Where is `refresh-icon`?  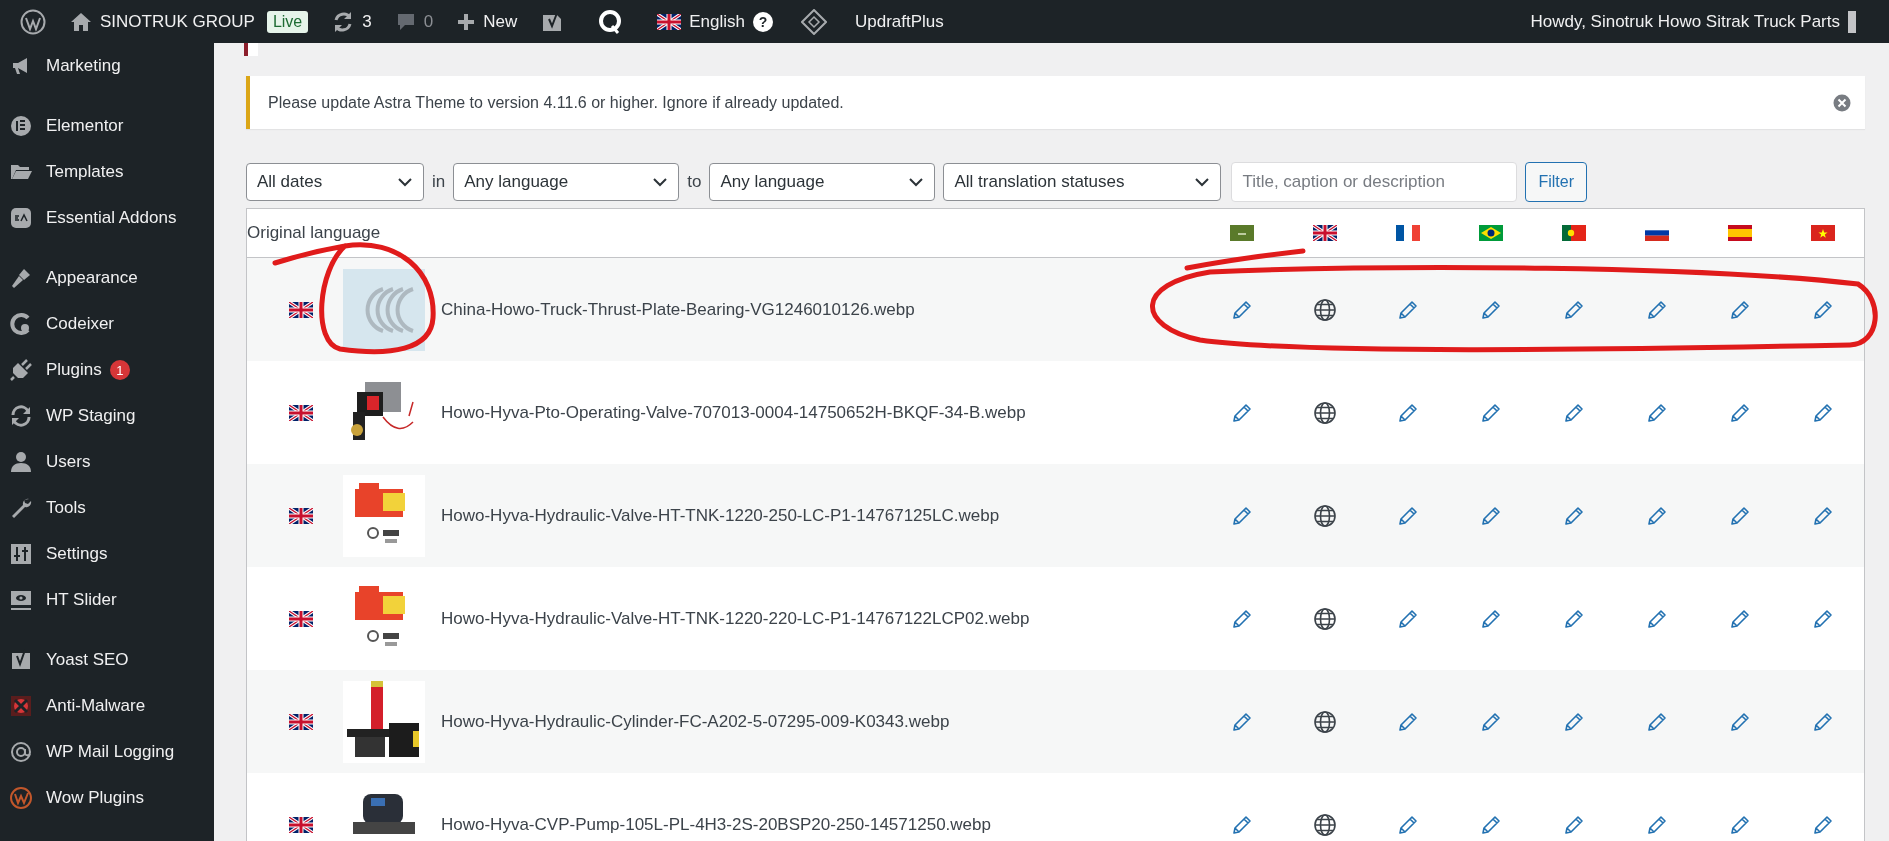 refresh-icon is located at coordinates (21, 416).